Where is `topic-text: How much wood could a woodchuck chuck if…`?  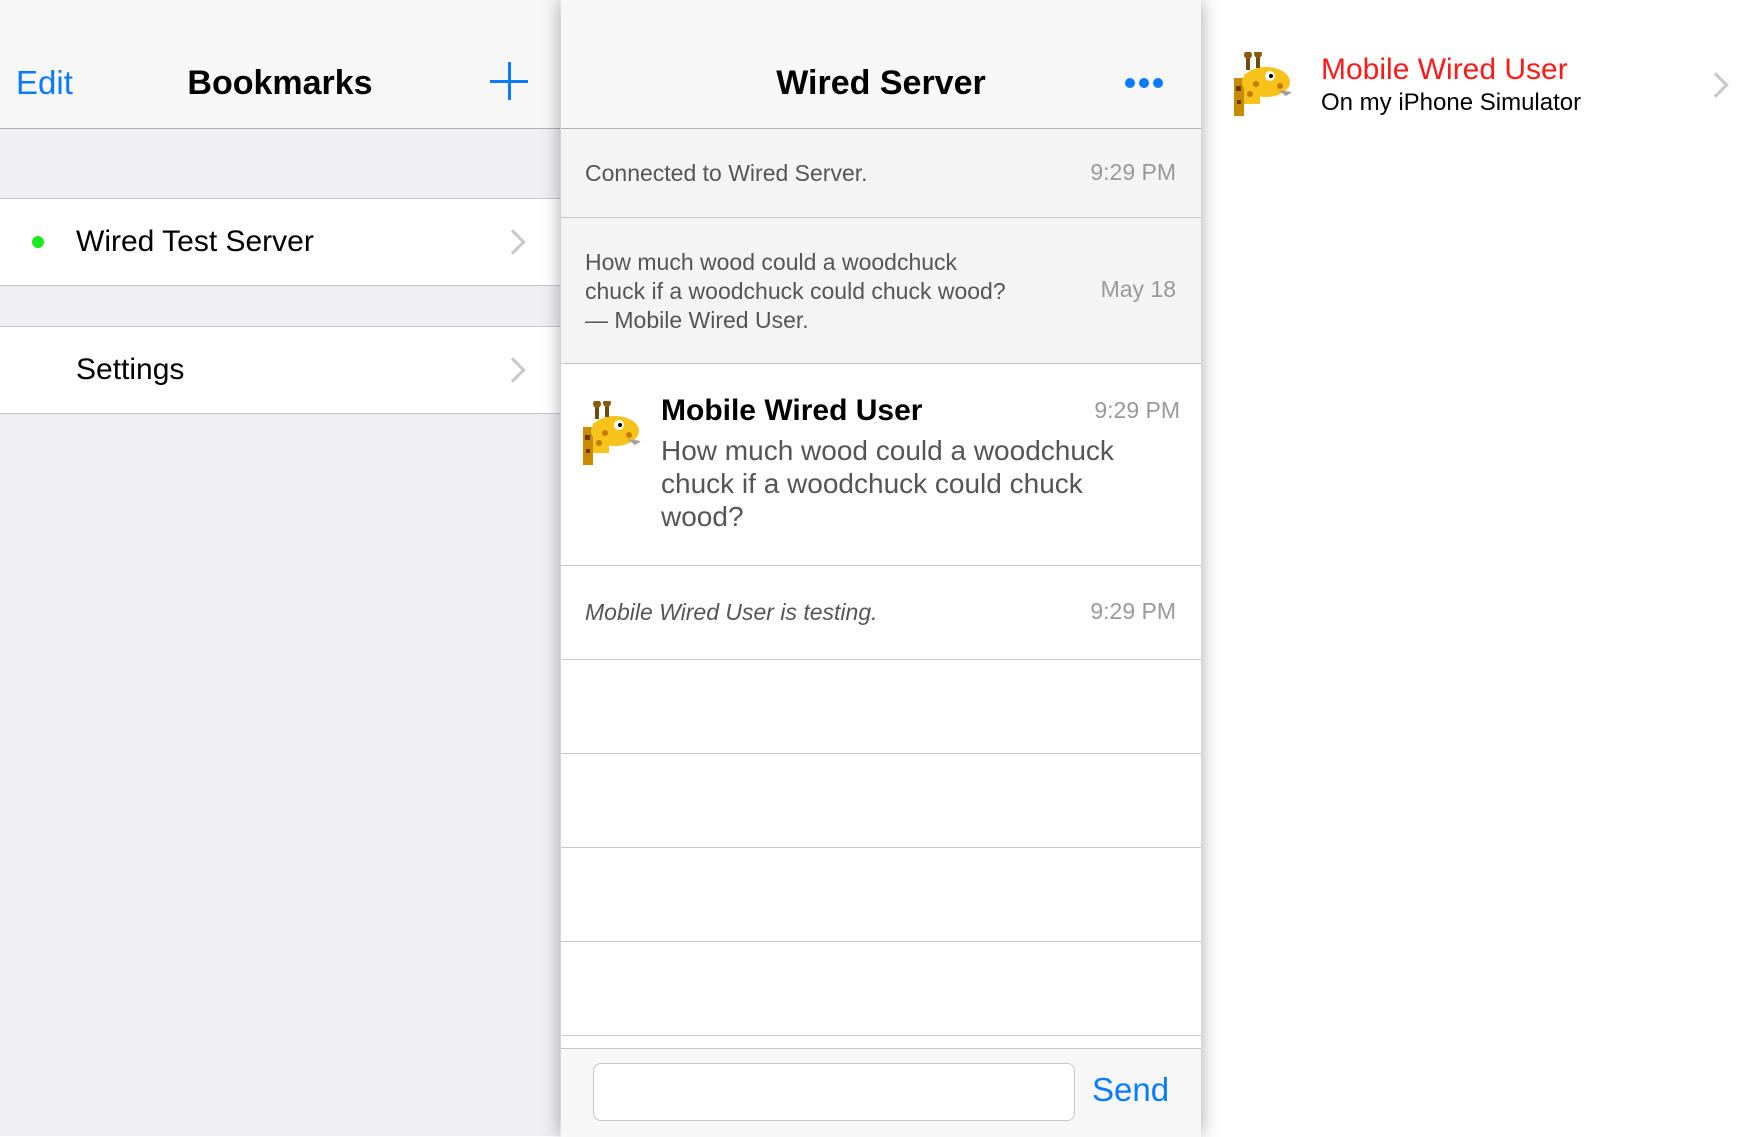 topic-text: How much wood could a woodchuck chuck if… is located at coordinates (795, 291).